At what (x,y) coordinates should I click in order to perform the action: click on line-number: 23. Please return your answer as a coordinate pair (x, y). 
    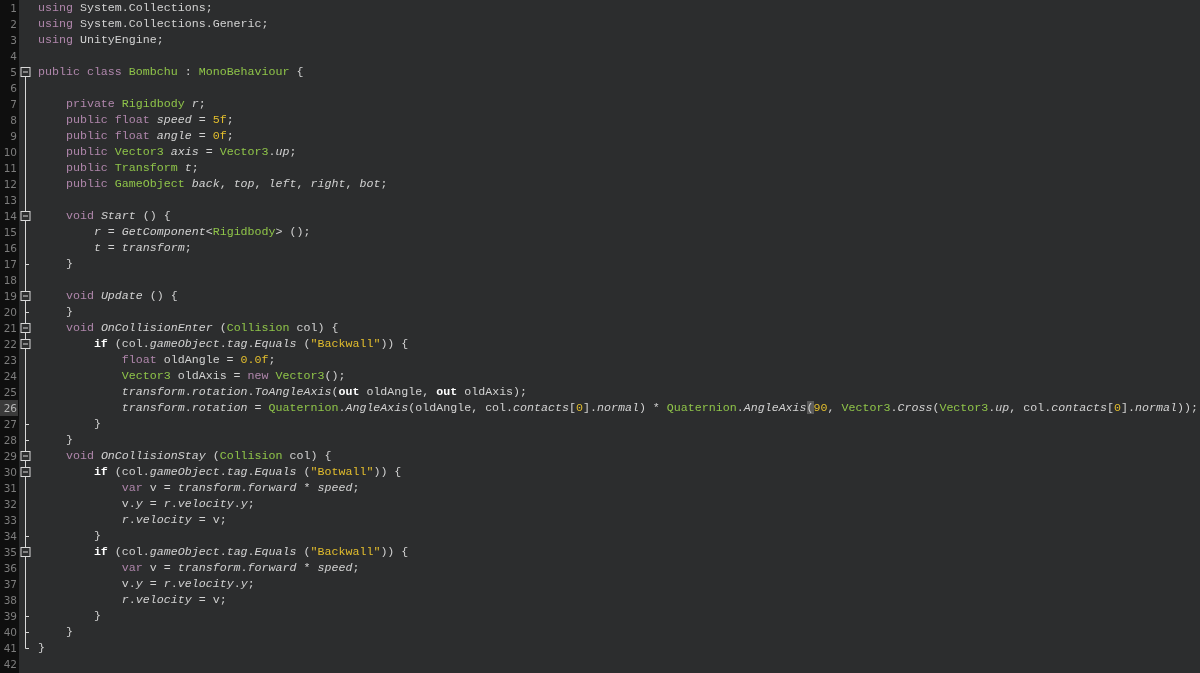
    Looking at the image, I should click on (10, 360).